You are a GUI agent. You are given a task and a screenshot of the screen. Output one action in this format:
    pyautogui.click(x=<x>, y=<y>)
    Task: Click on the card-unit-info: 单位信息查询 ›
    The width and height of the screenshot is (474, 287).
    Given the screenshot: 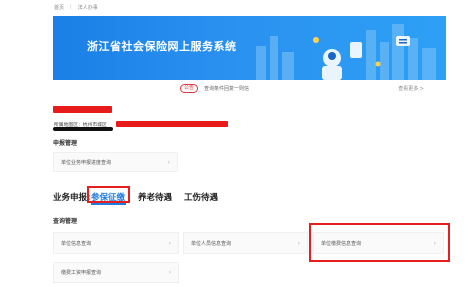 What is the action you would take?
    pyautogui.click(x=116, y=243)
    